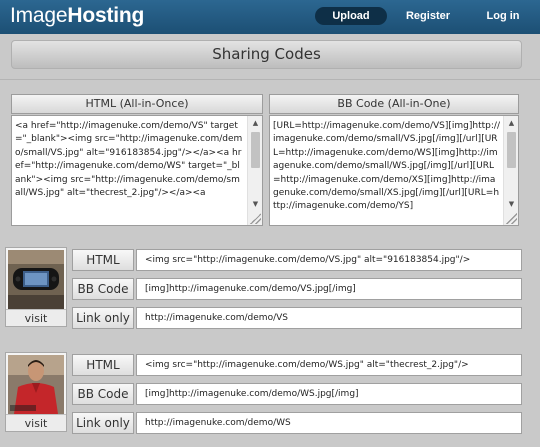  What do you see at coordinates (270, 79) in the screenshot?
I see `divider` at bounding box center [270, 79].